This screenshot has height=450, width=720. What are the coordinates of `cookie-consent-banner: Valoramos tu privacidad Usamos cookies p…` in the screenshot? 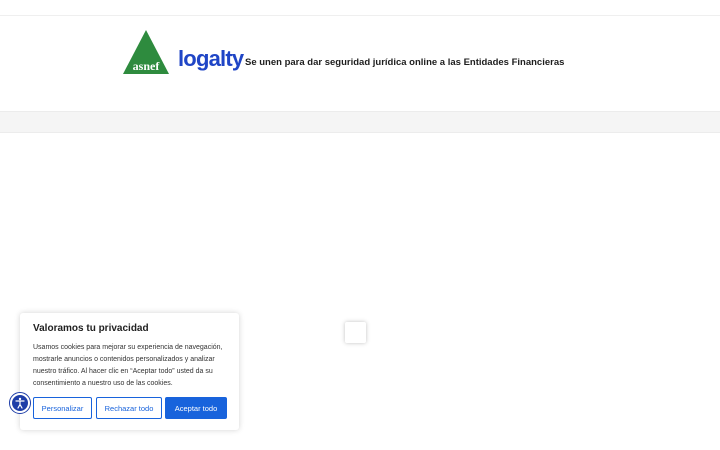 It's located at (129, 371).